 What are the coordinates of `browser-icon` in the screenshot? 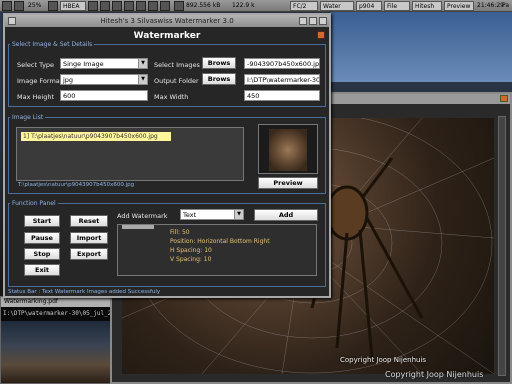 It's located at (105, 6).